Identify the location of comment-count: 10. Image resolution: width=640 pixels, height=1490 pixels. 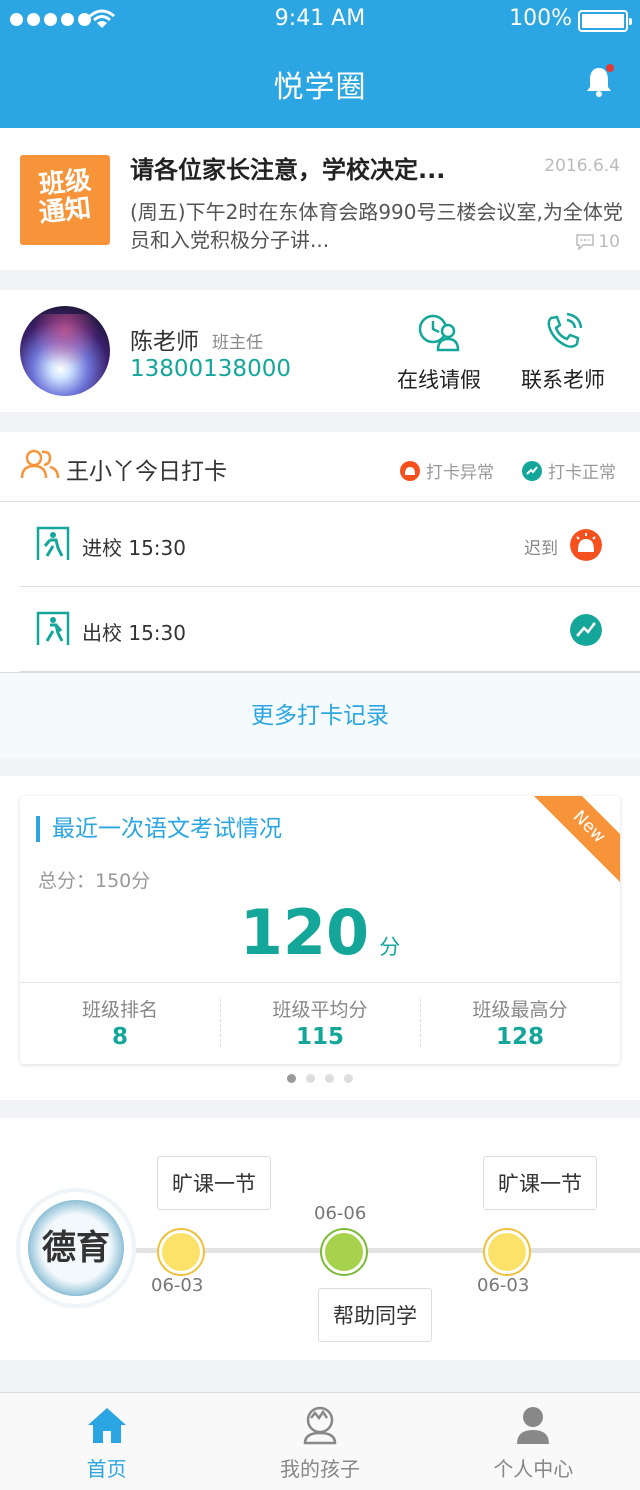
(598, 242).